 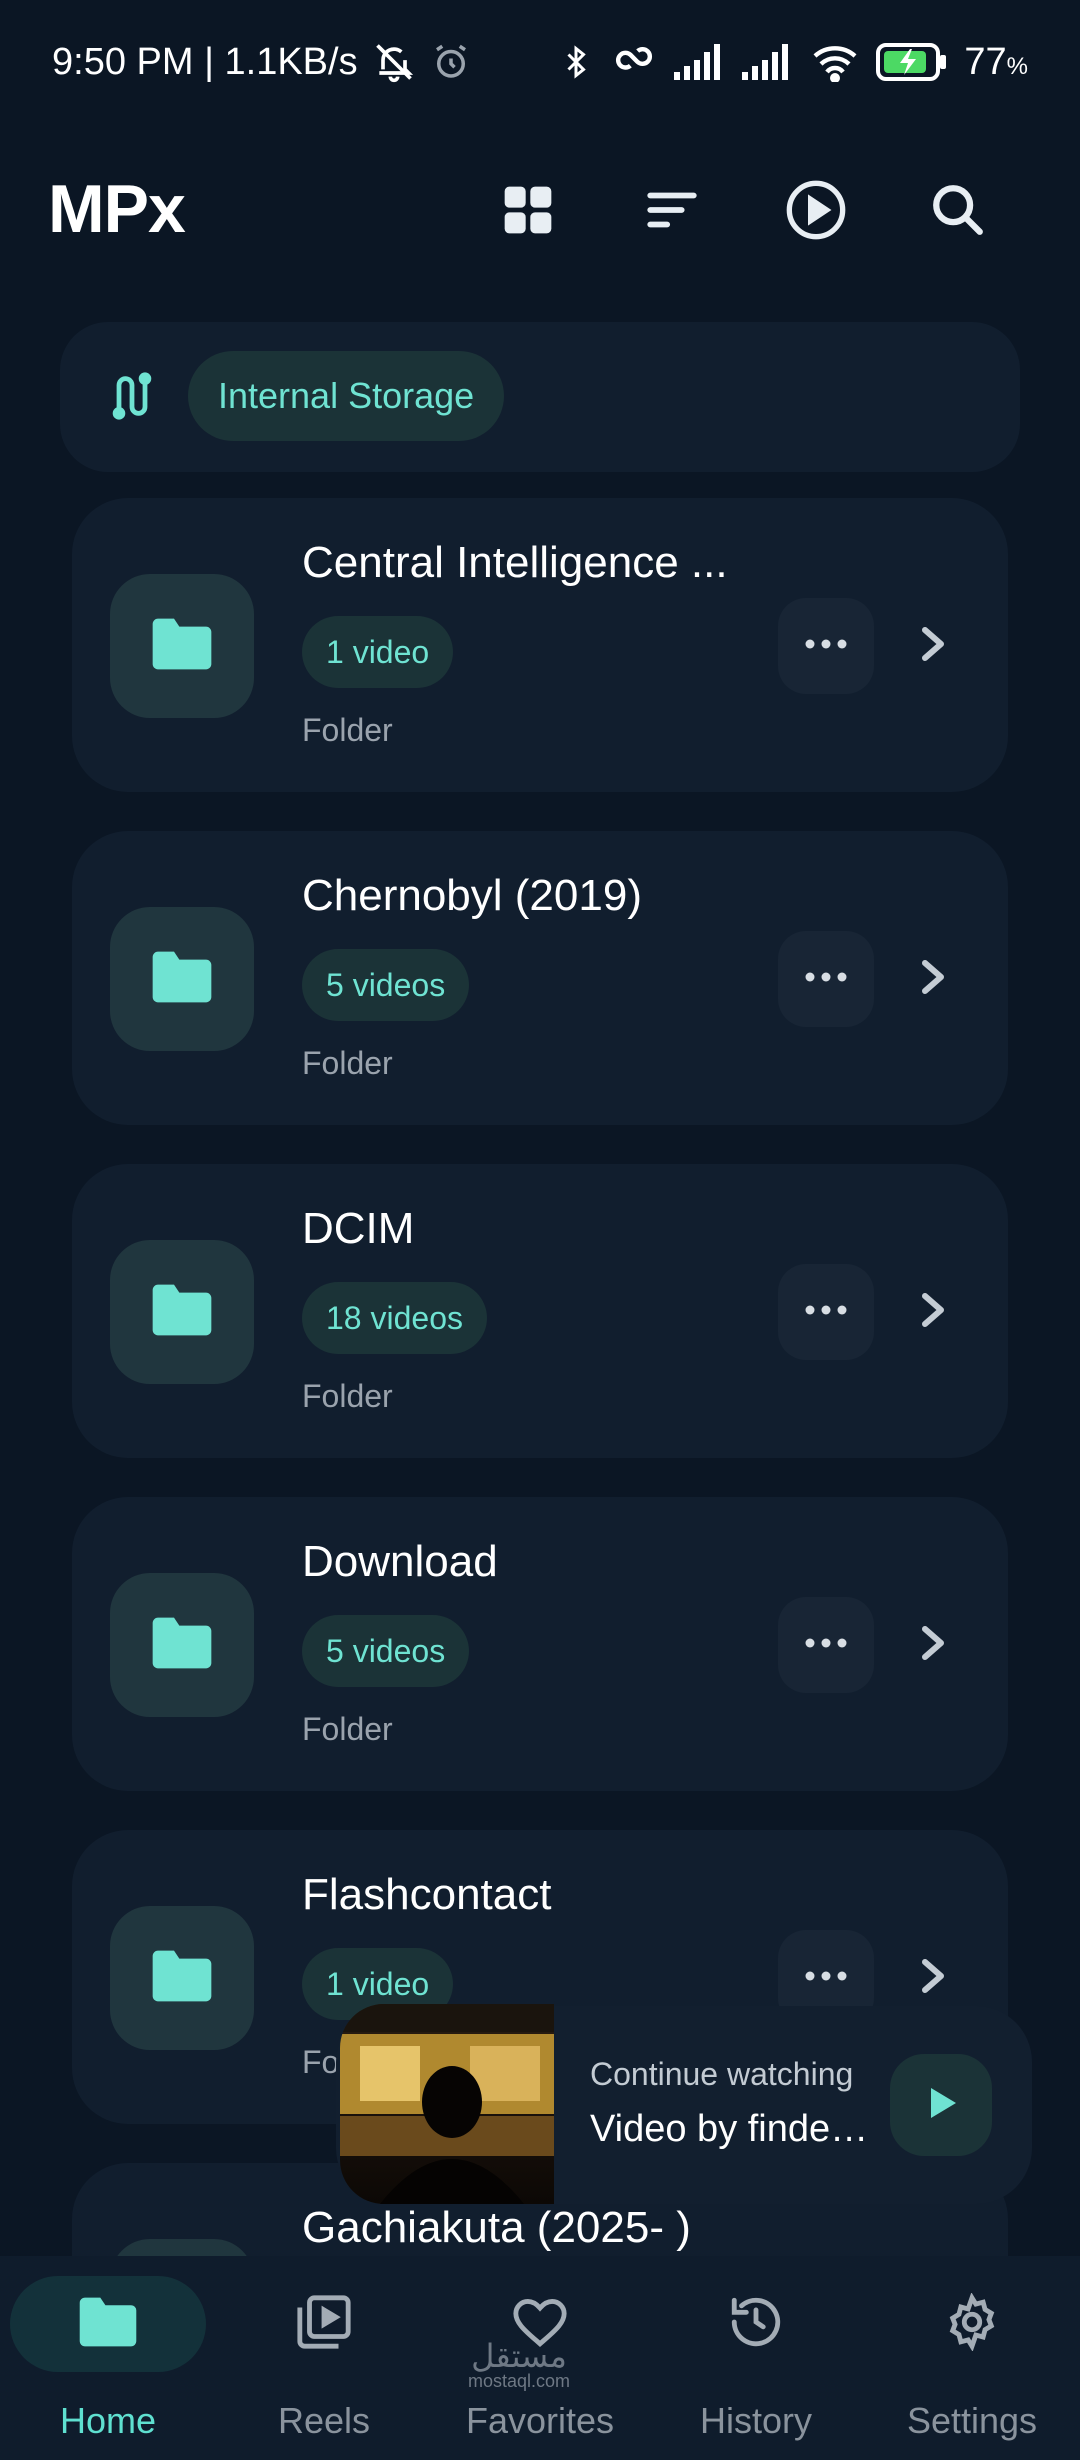 What do you see at coordinates (378, 652) in the screenshot?
I see `video-count-badge: 1 video` at bounding box center [378, 652].